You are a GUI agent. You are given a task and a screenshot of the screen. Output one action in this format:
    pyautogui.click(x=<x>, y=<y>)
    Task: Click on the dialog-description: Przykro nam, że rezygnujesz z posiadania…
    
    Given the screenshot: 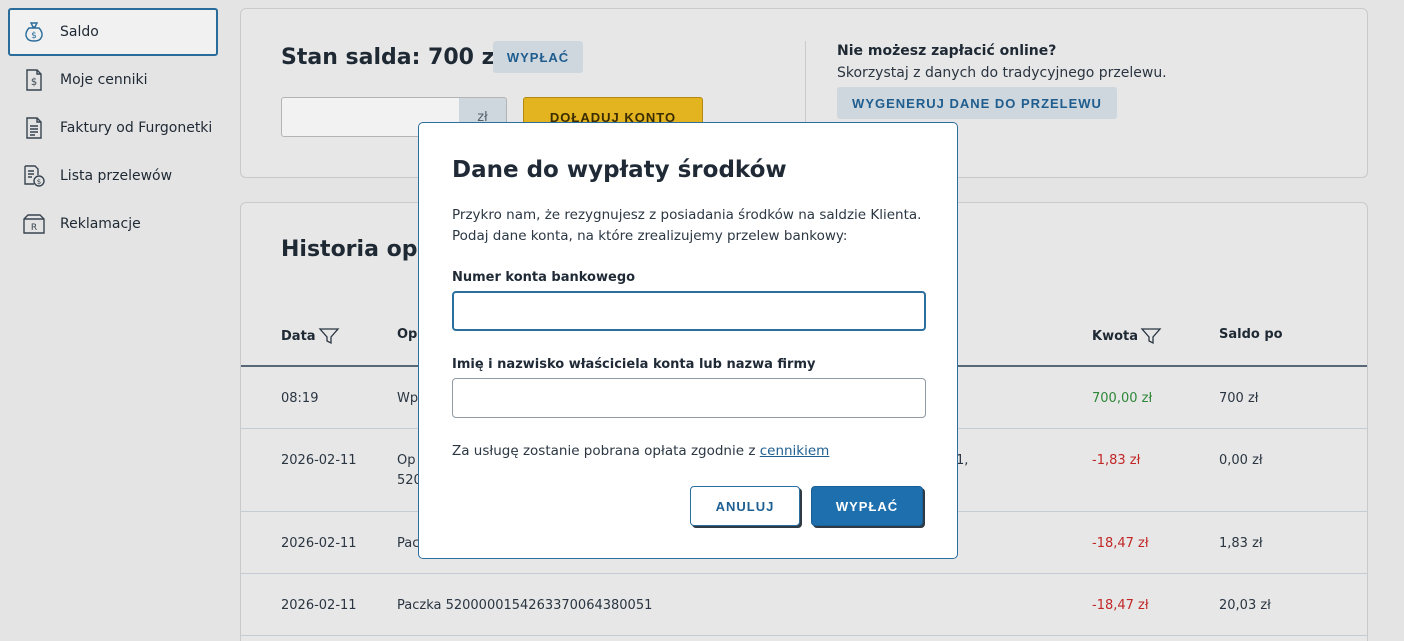 What is the action you would take?
    pyautogui.click(x=687, y=225)
    